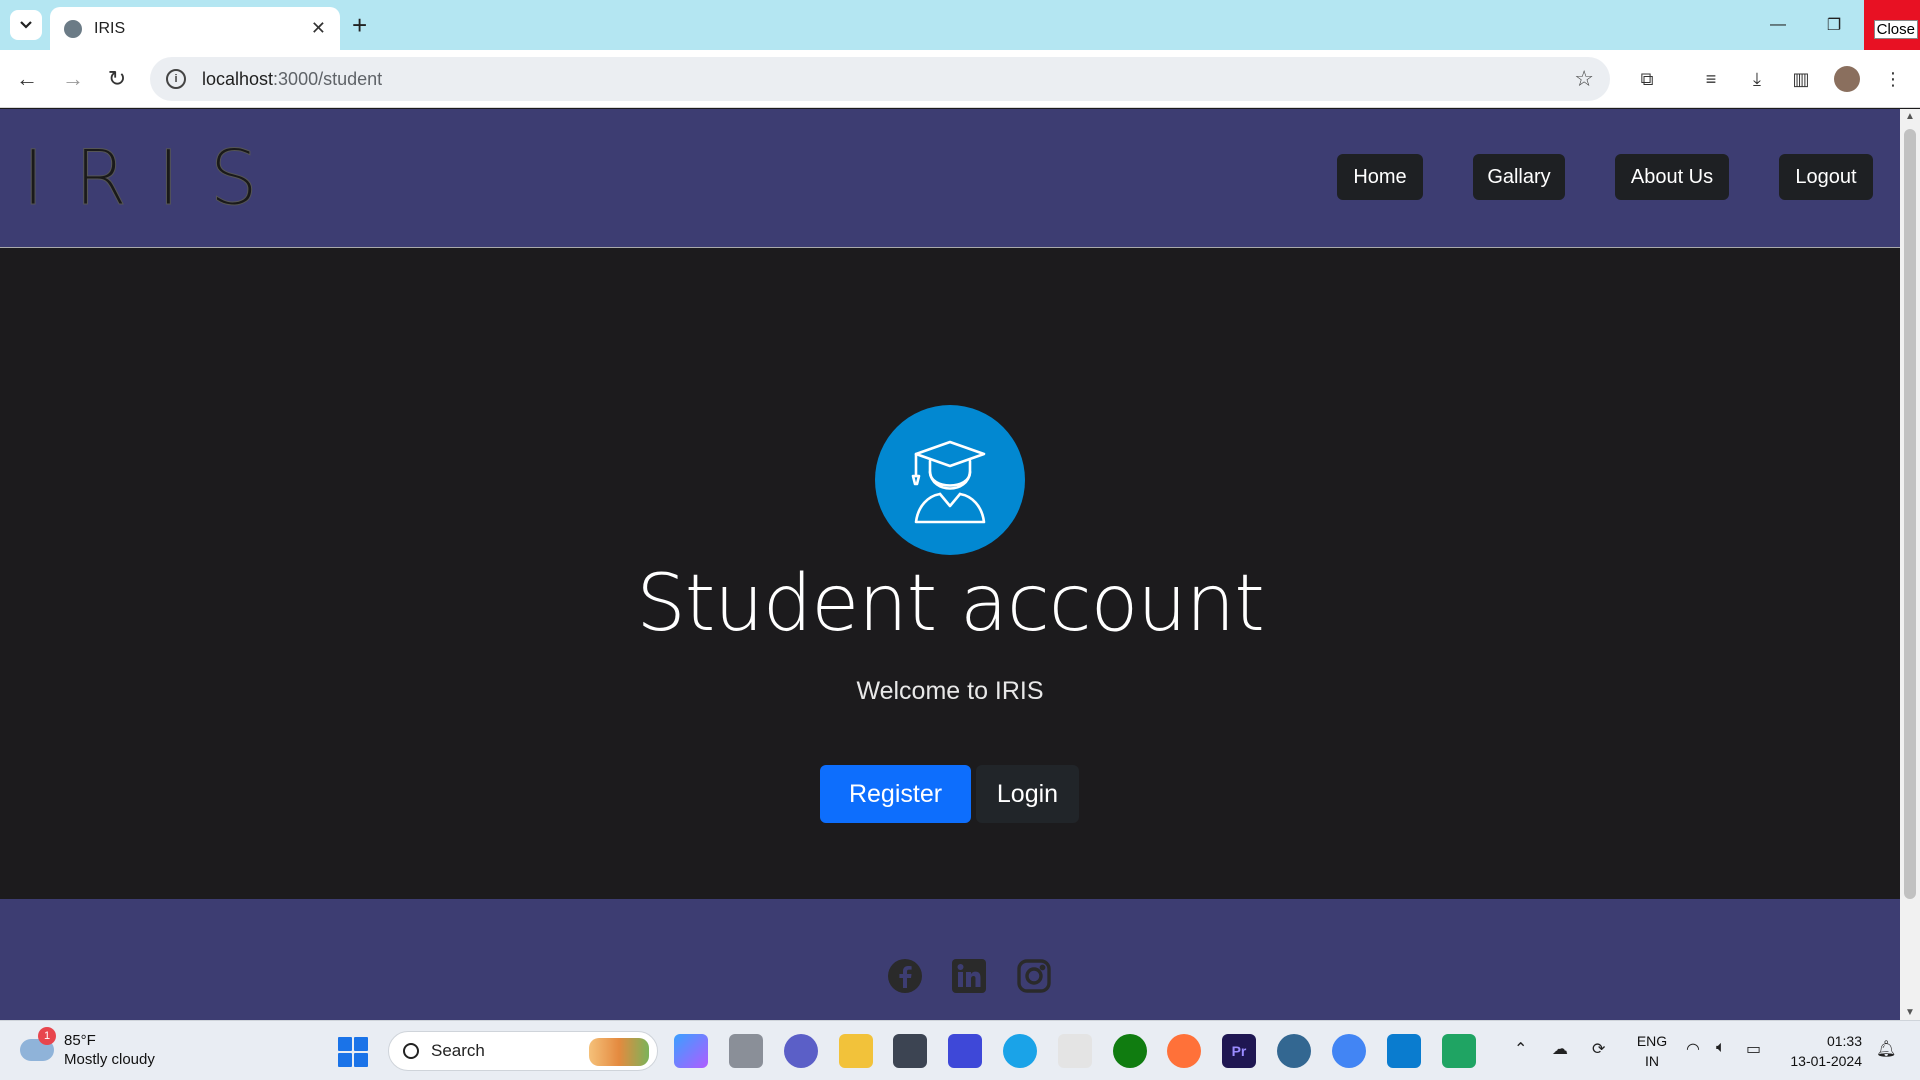 The height and width of the screenshot is (1080, 1920). I want to click on edge-icon, so click(1020, 1051).